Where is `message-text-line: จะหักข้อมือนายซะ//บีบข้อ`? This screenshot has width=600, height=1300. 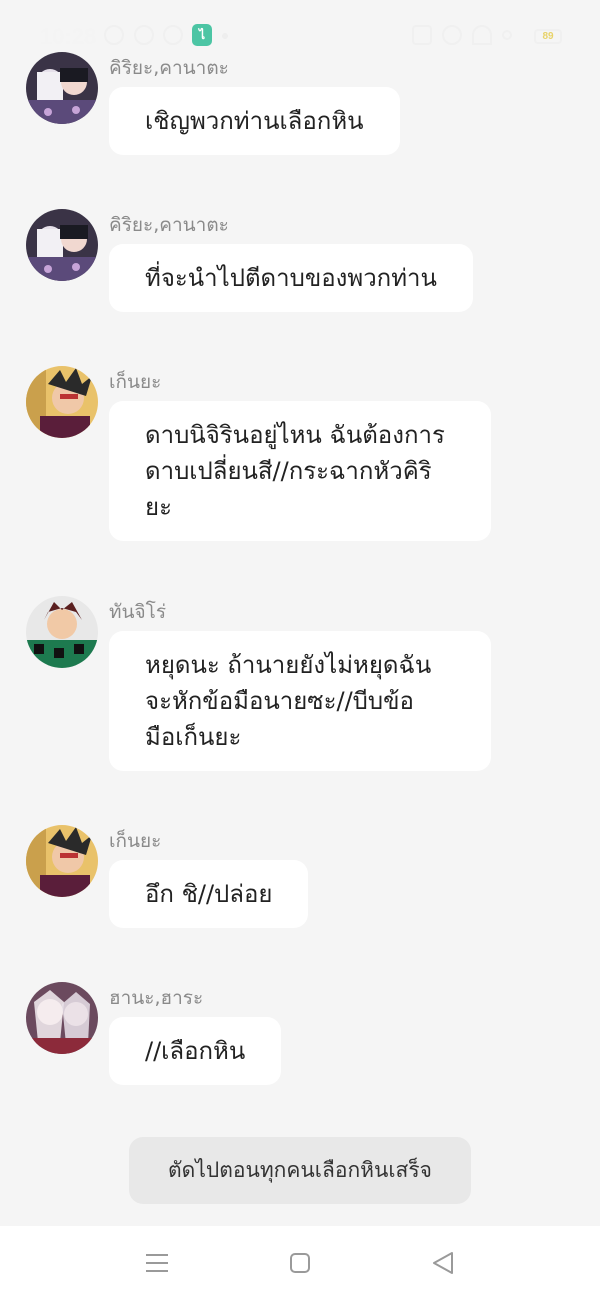 message-text-line: จะหักข้อมือนายซะ//บีบข้อ is located at coordinates (279, 701).